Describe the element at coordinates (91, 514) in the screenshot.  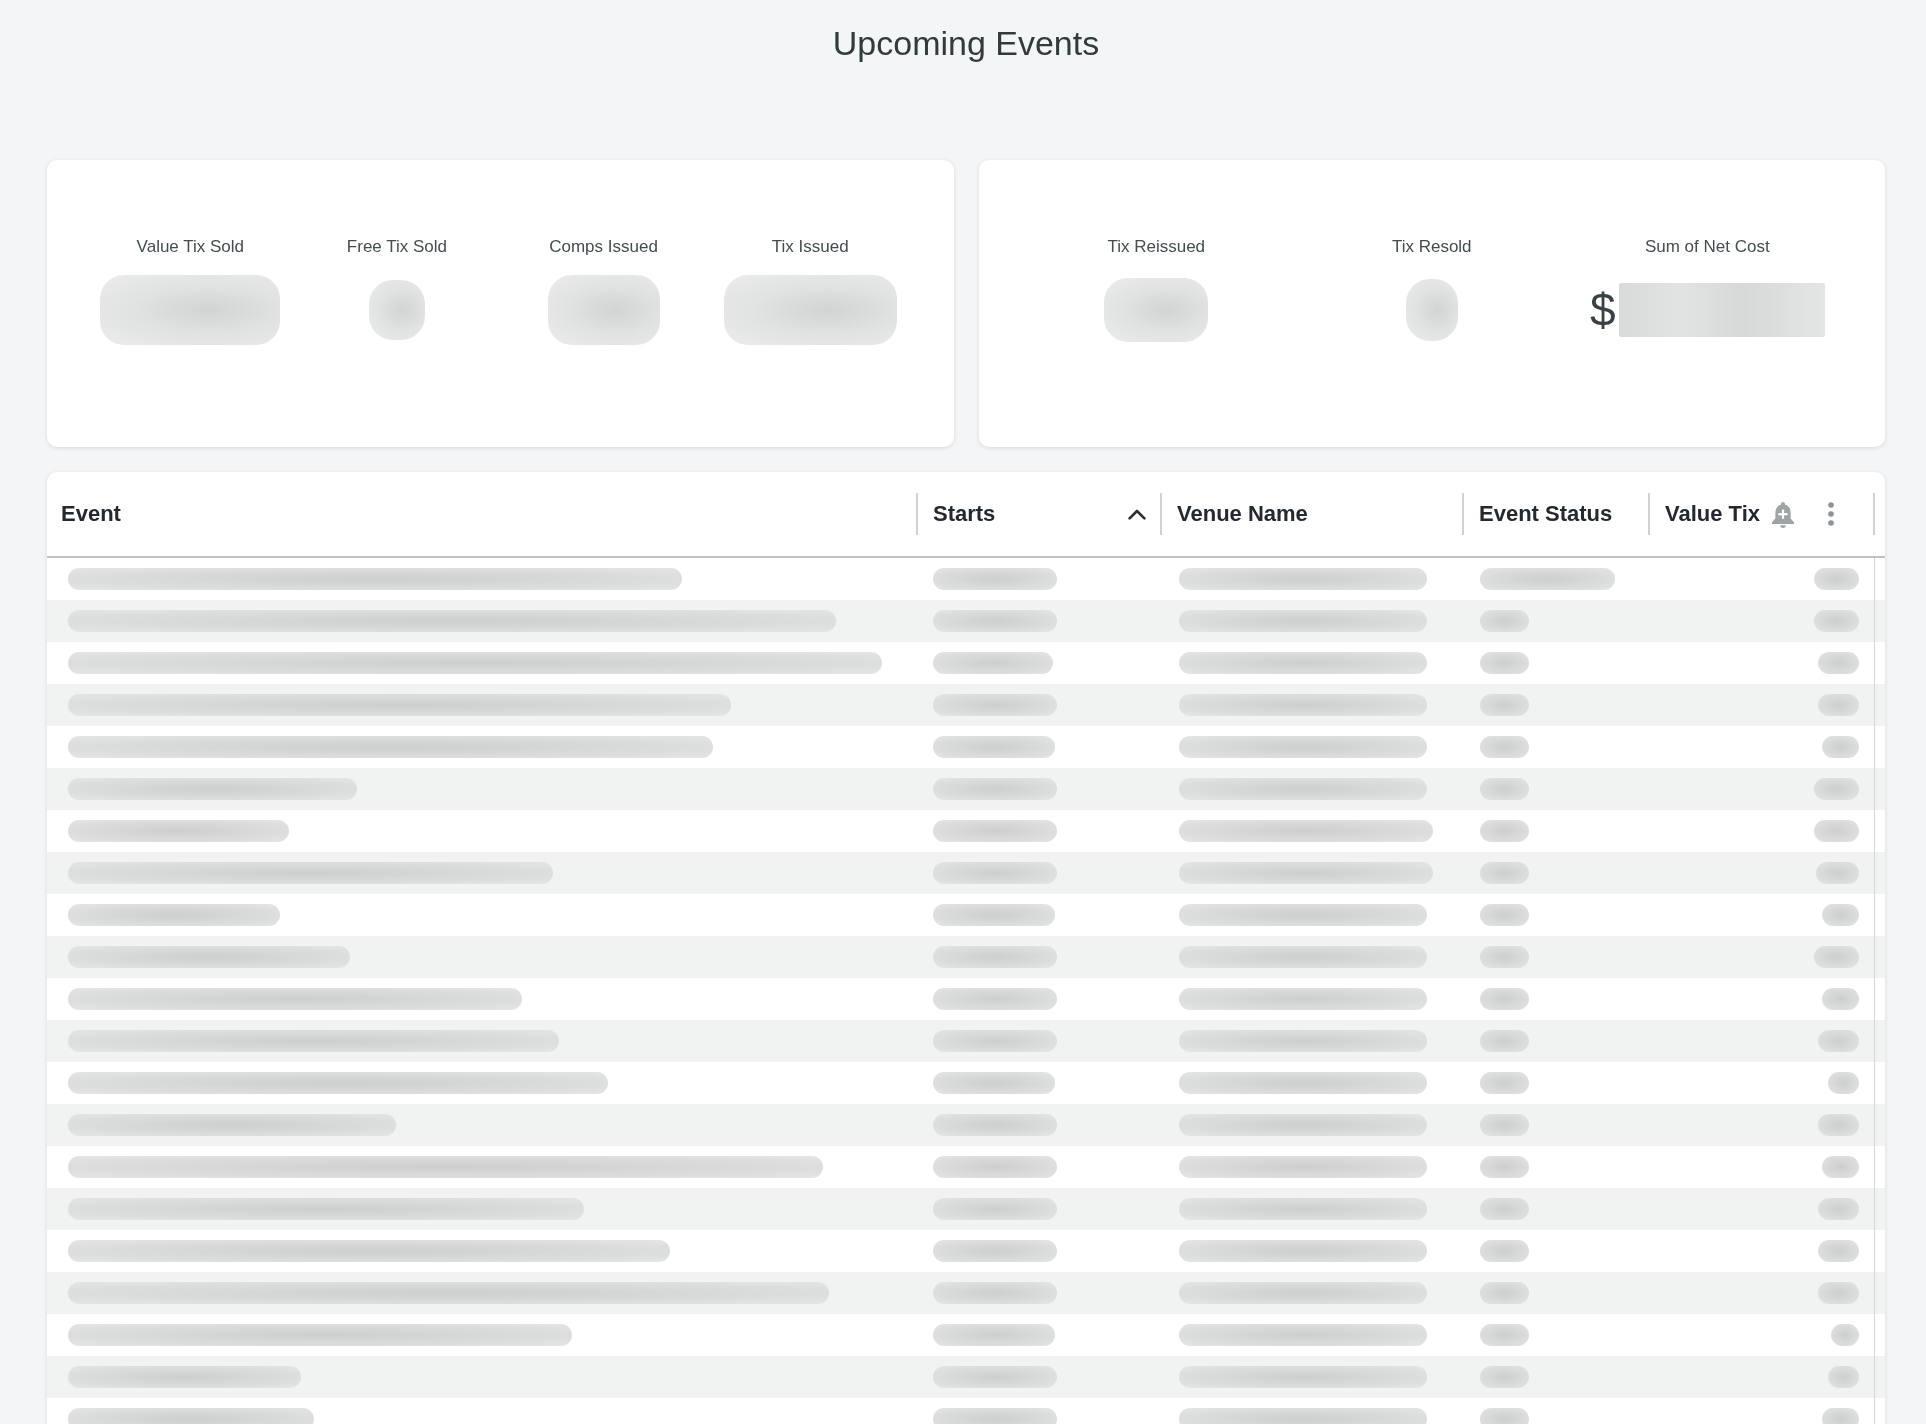
I see `column-header: Event` at that location.